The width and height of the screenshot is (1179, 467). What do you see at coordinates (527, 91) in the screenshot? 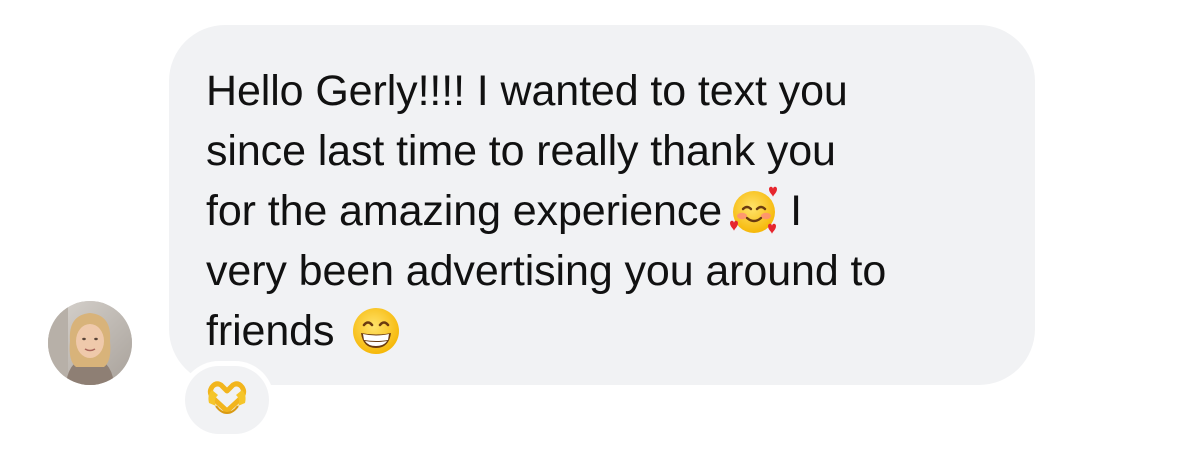
I see `message-line-1: Hello Gerly!!!! I wanted to text you` at bounding box center [527, 91].